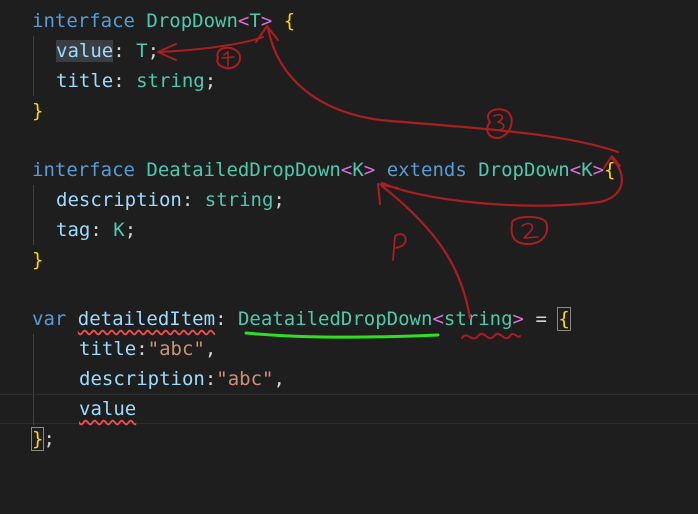 The height and width of the screenshot is (514, 698). What do you see at coordinates (426, 170) in the screenshot?
I see `keyword-extends: extends` at bounding box center [426, 170].